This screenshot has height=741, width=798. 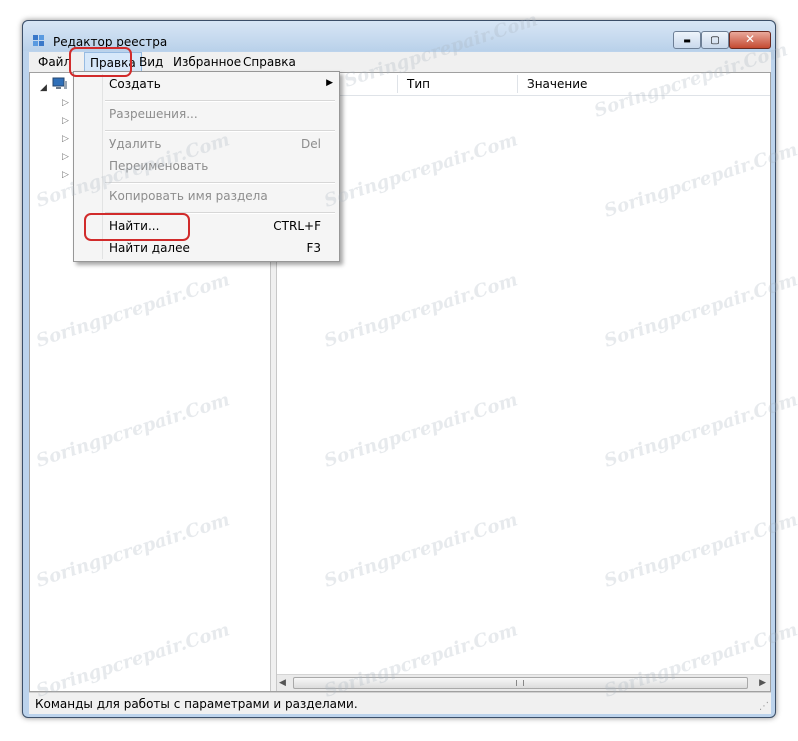 What do you see at coordinates (188, 196) in the screenshot?
I see `menu-item-label: Копировать имя раздела` at bounding box center [188, 196].